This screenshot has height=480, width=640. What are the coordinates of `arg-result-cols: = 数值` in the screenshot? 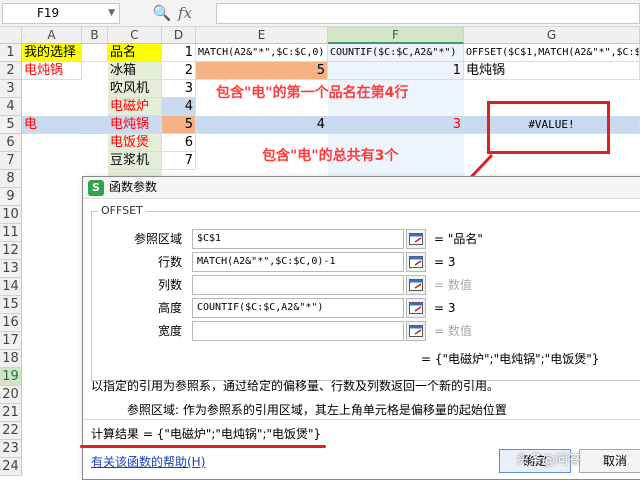 It's located at (453, 285).